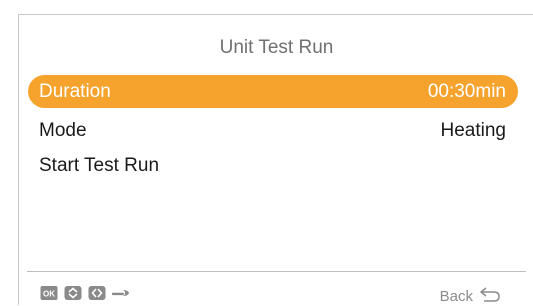 The image size is (533, 306). I want to click on menu-item-label: Start Test Run, so click(99, 165).